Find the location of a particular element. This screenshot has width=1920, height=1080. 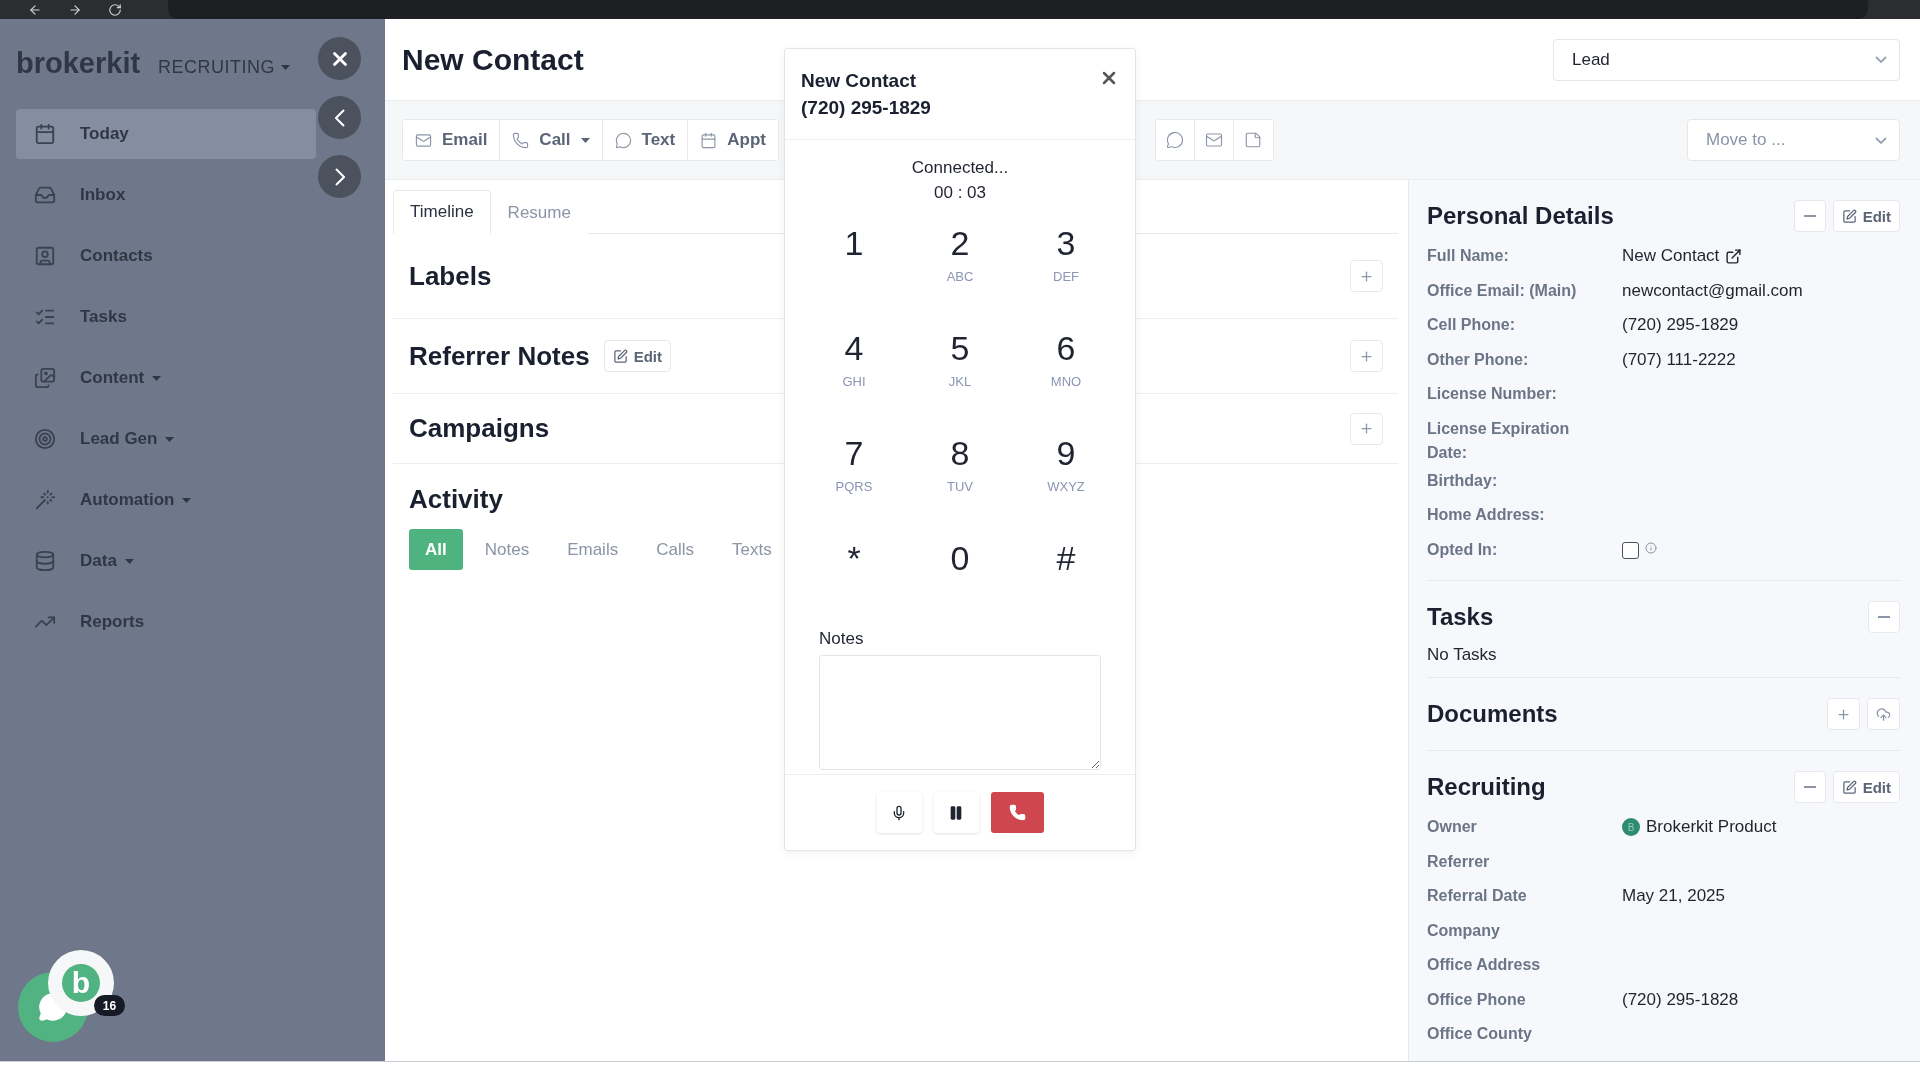

dial-key: 5 JKL is located at coordinates (960, 369).